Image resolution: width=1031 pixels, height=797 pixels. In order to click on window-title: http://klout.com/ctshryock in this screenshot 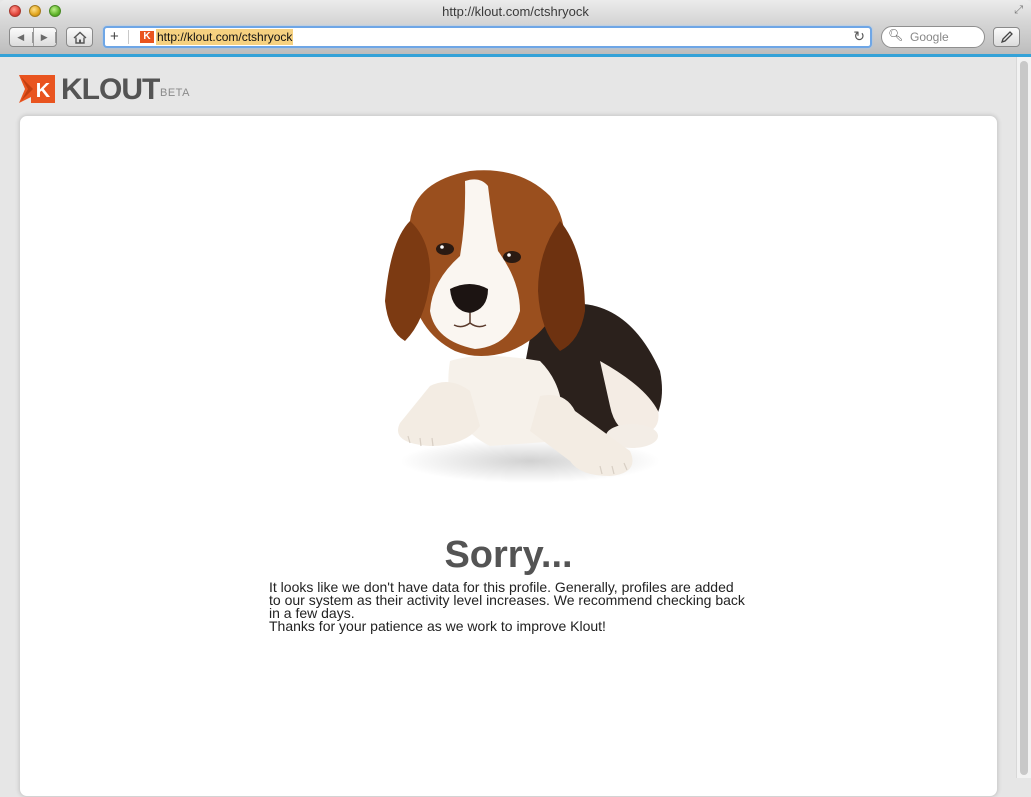, I will do `click(515, 11)`.